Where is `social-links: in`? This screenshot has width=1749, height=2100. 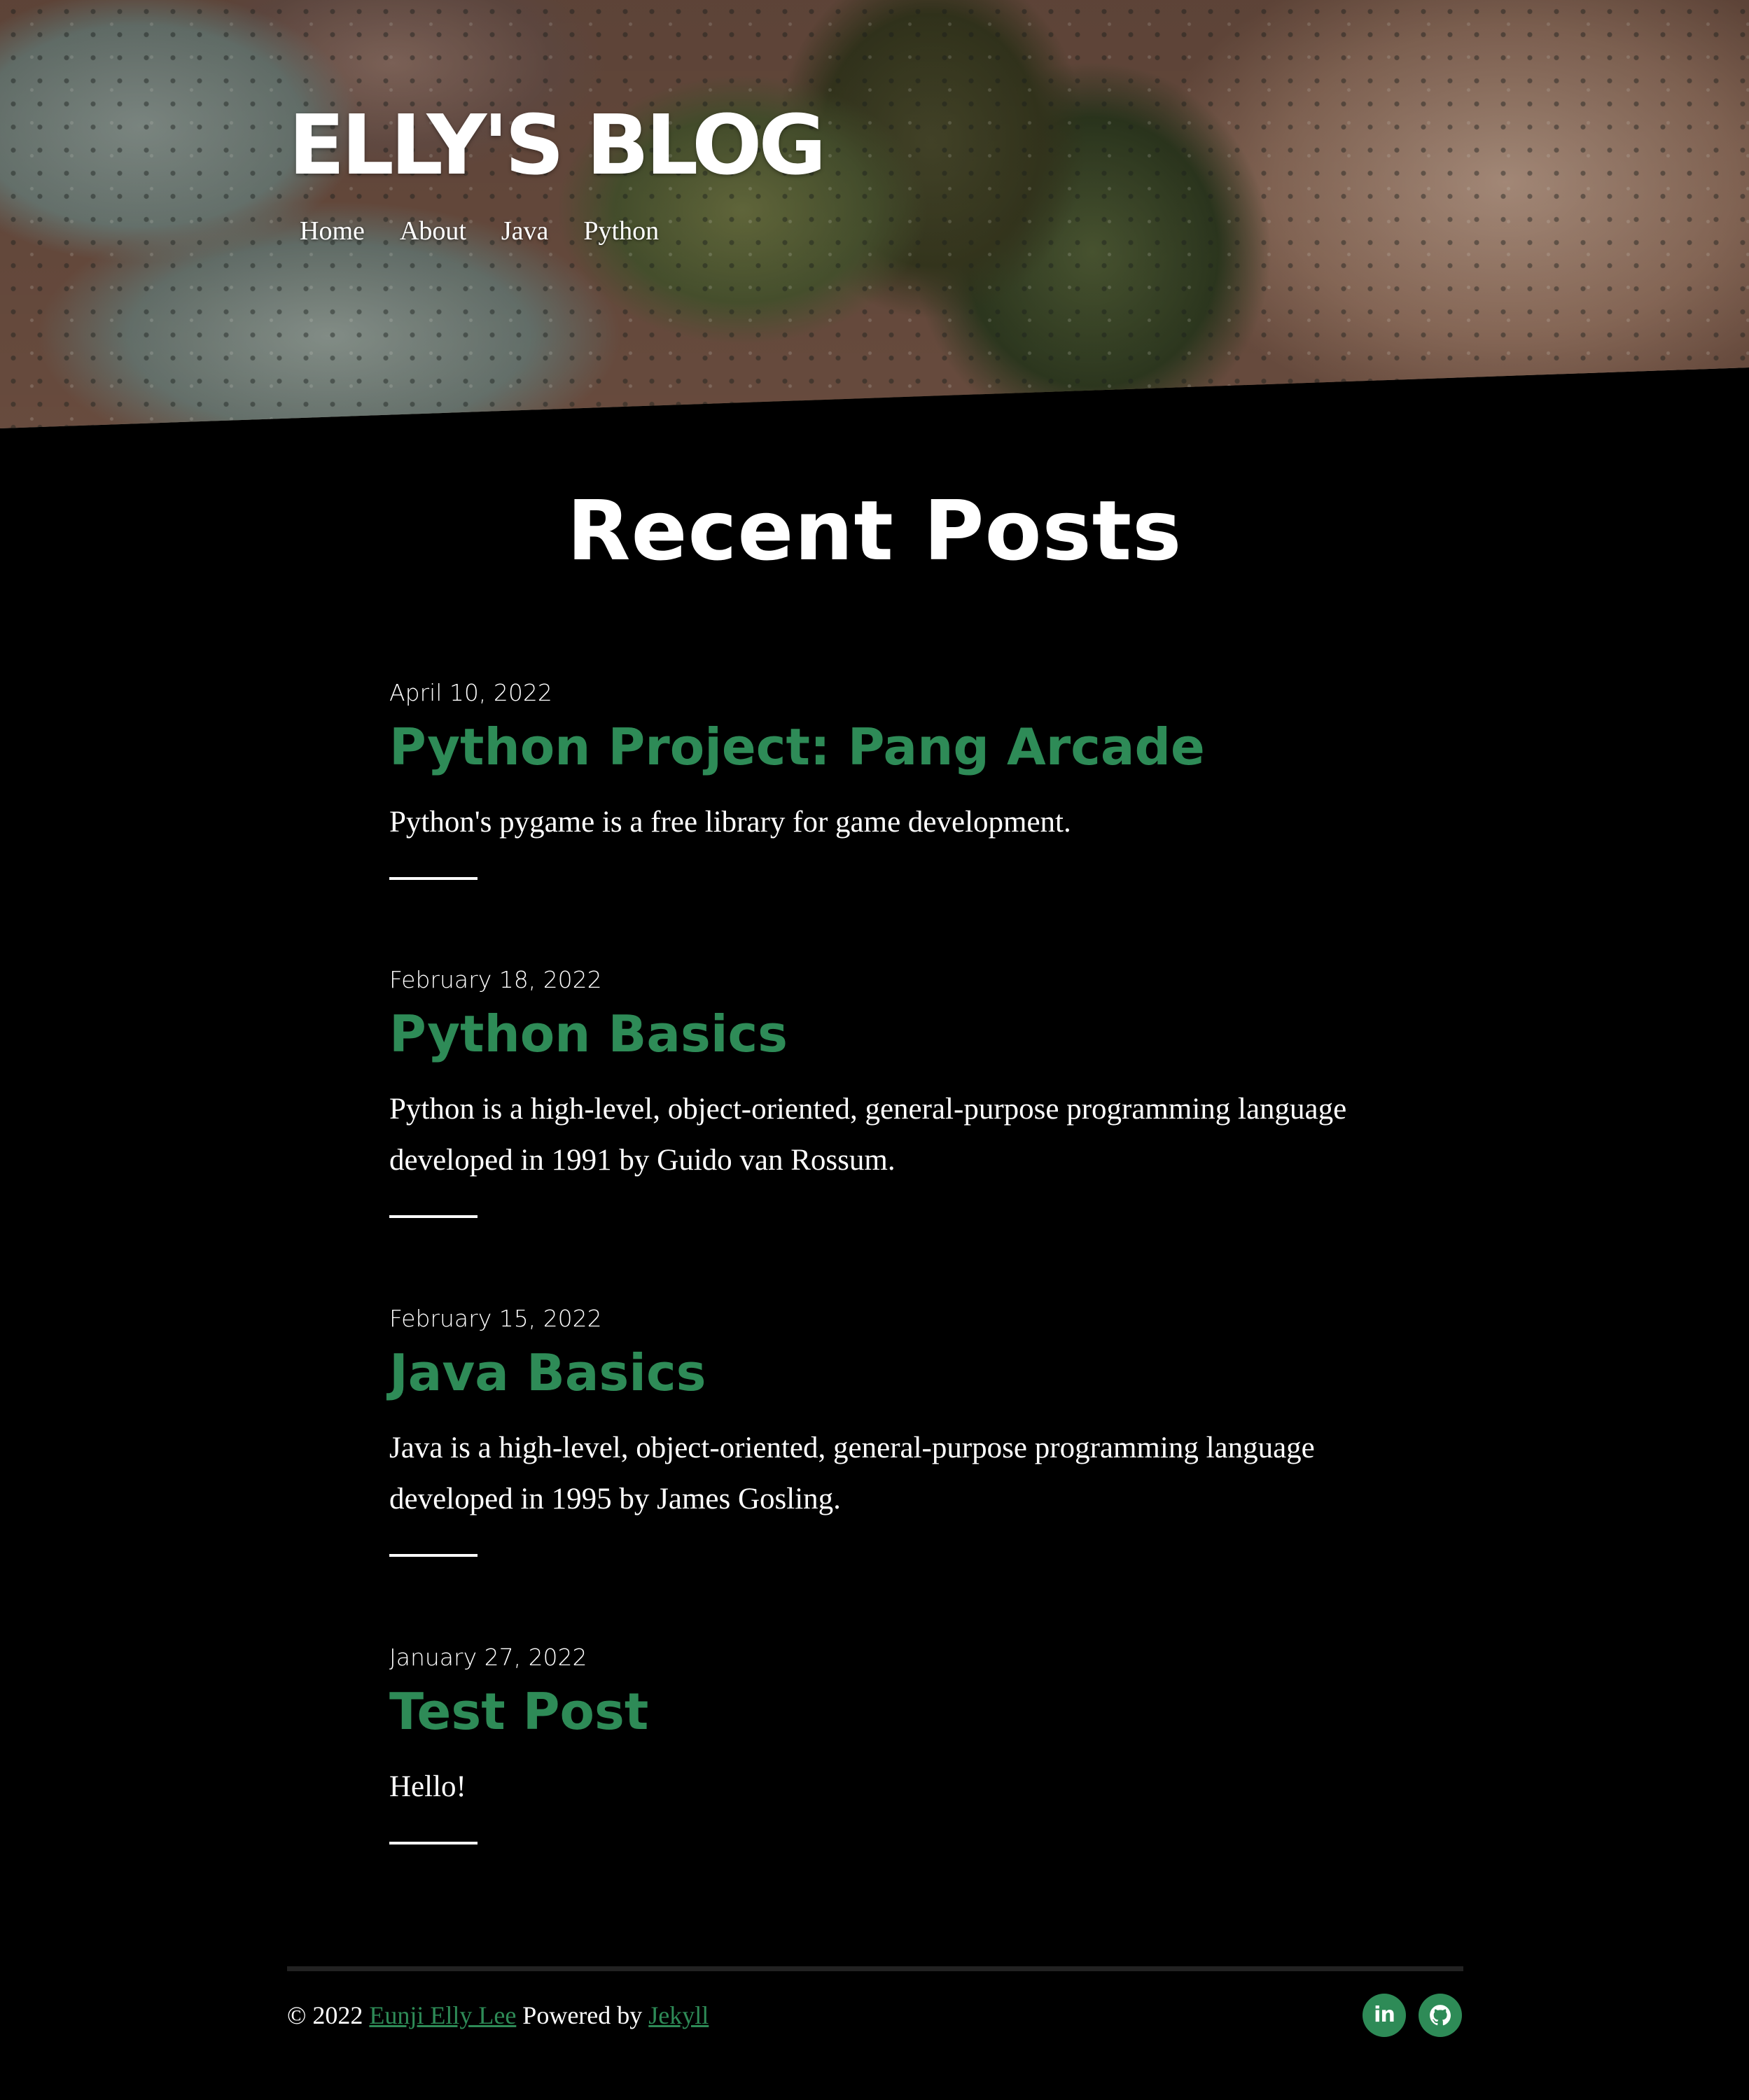
social-links: in is located at coordinates (1412, 2015).